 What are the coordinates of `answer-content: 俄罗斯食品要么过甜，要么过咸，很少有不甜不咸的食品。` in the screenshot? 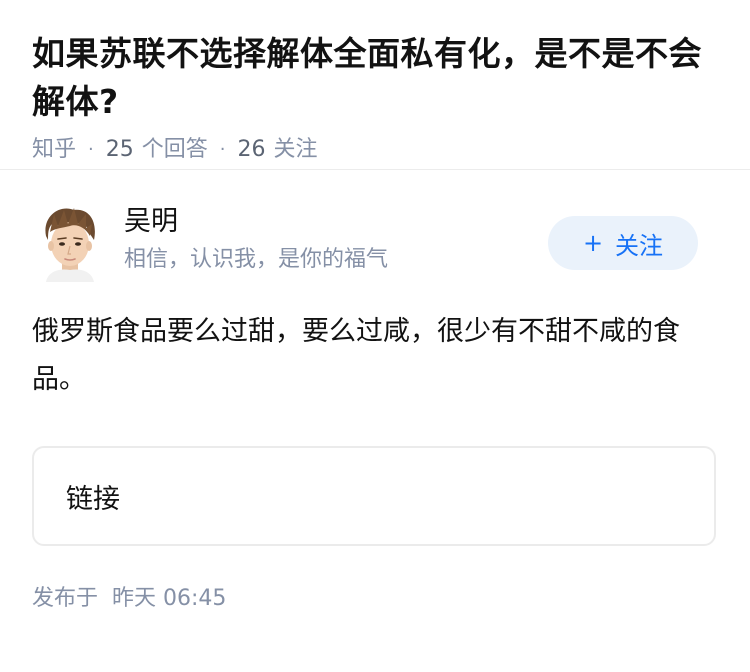 It's located at (356, 355).